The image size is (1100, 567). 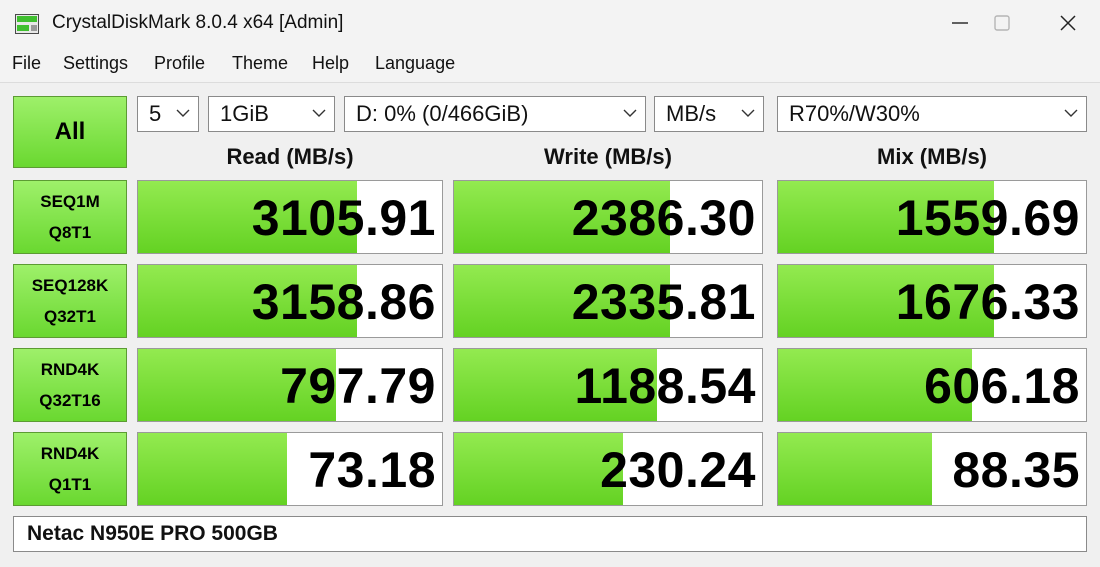 I want to click on mix-result-cell: 606.18, so click(x=932, y=385).